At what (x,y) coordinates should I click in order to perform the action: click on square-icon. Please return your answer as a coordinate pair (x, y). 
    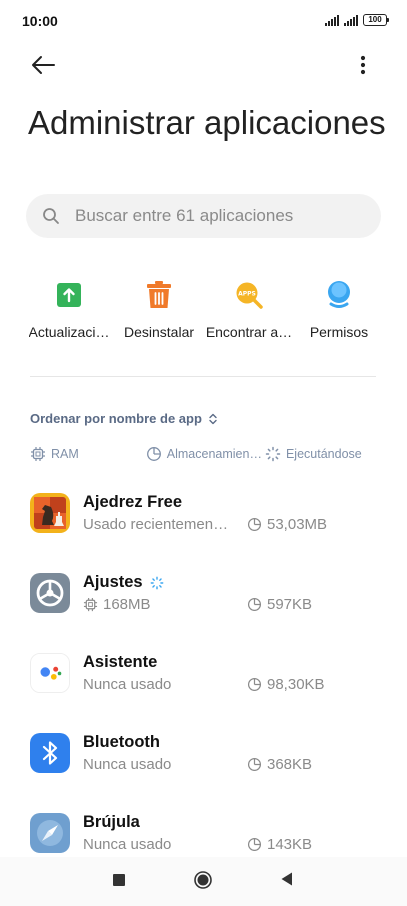
    Looking at the image, I should click on (119, 880).